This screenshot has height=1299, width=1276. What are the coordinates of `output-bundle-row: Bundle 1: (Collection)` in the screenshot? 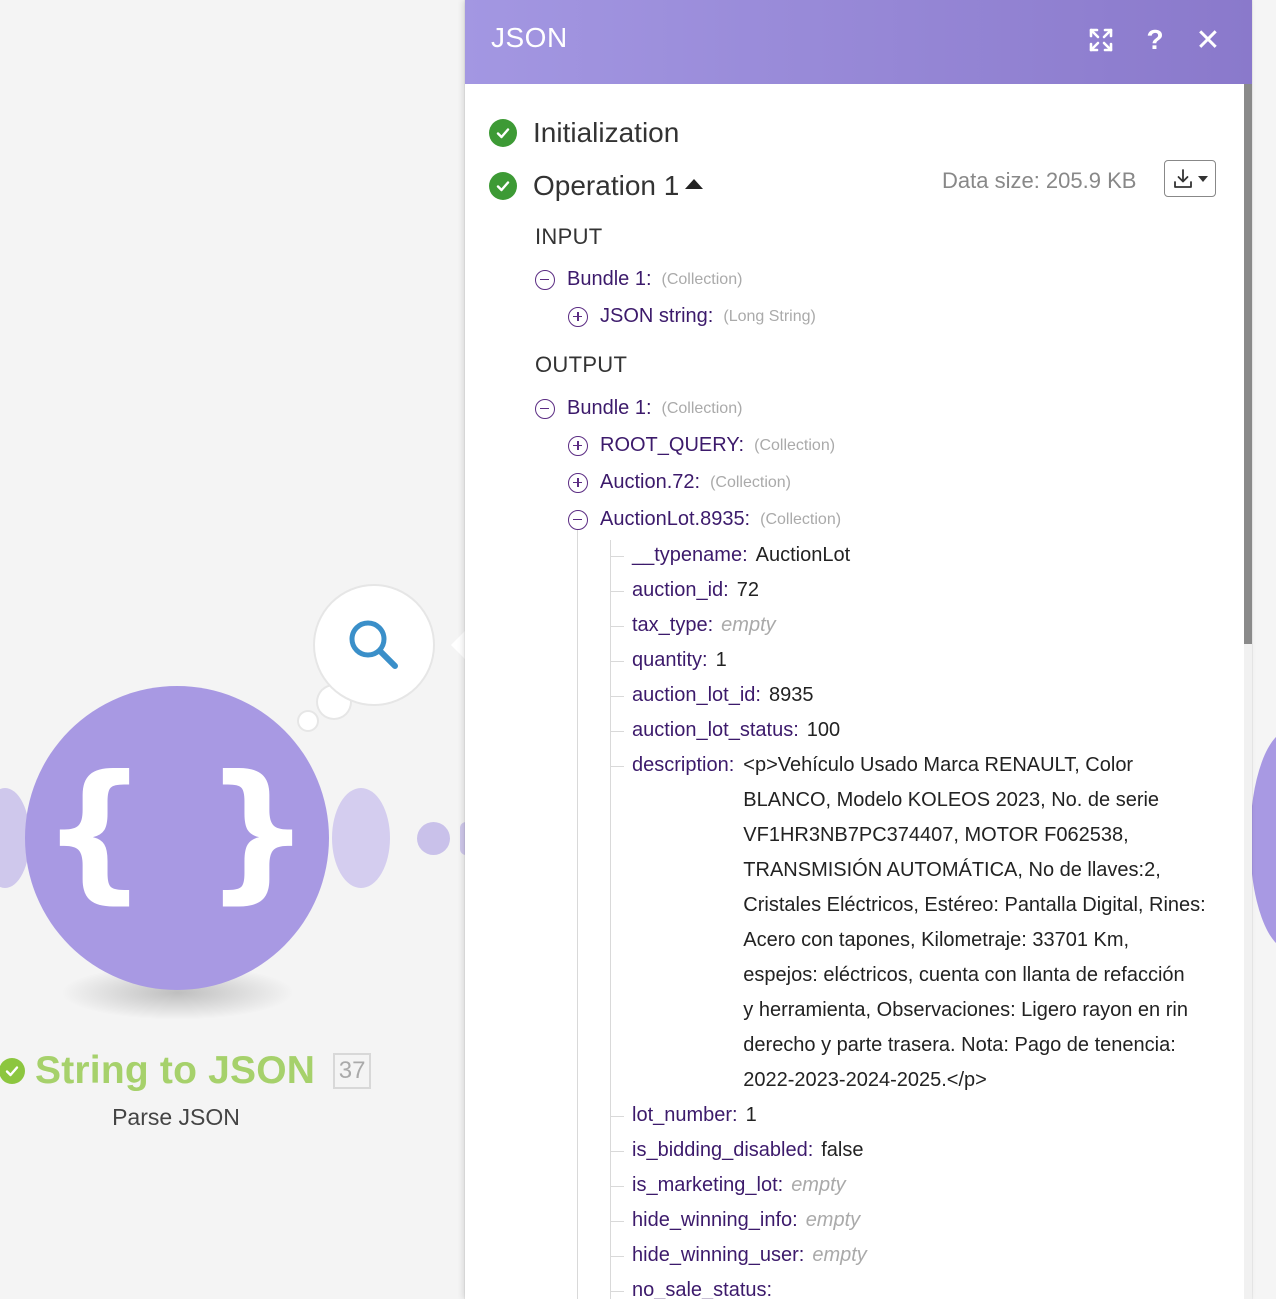 It's located at (638, 408).